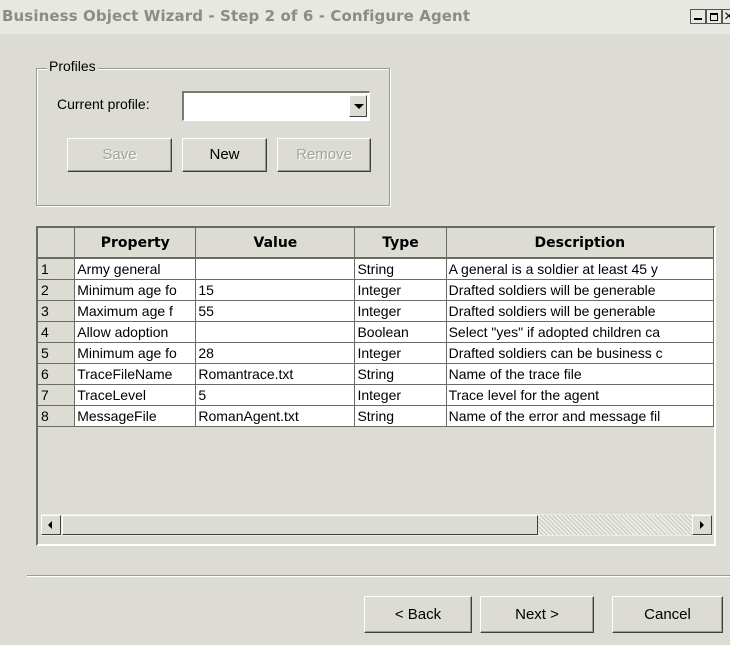 The height and width of the screenshot is (645, 730). I want to click on dropdown-button, so click(358, 106).